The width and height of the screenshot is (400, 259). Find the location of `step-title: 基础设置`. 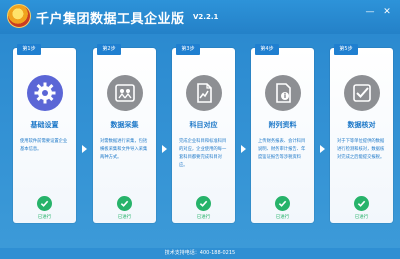

step-title: 基础设置 is located at coordinates (44, 125).